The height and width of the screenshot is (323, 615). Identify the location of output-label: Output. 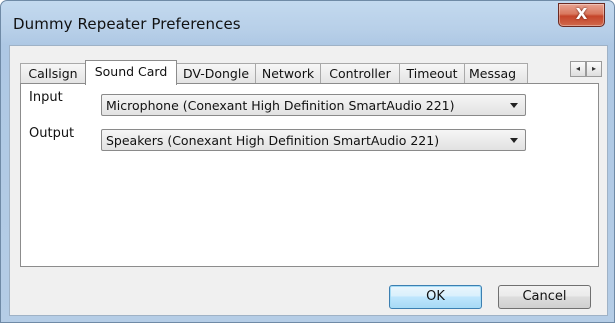
(52, 133).